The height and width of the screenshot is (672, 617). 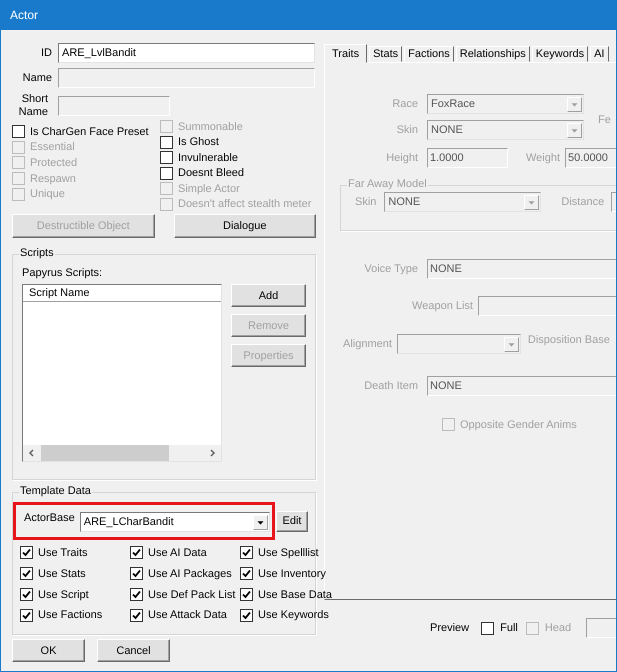 I want to click on checkbox-label: Use Spelllist, so click(x=288, y=552).